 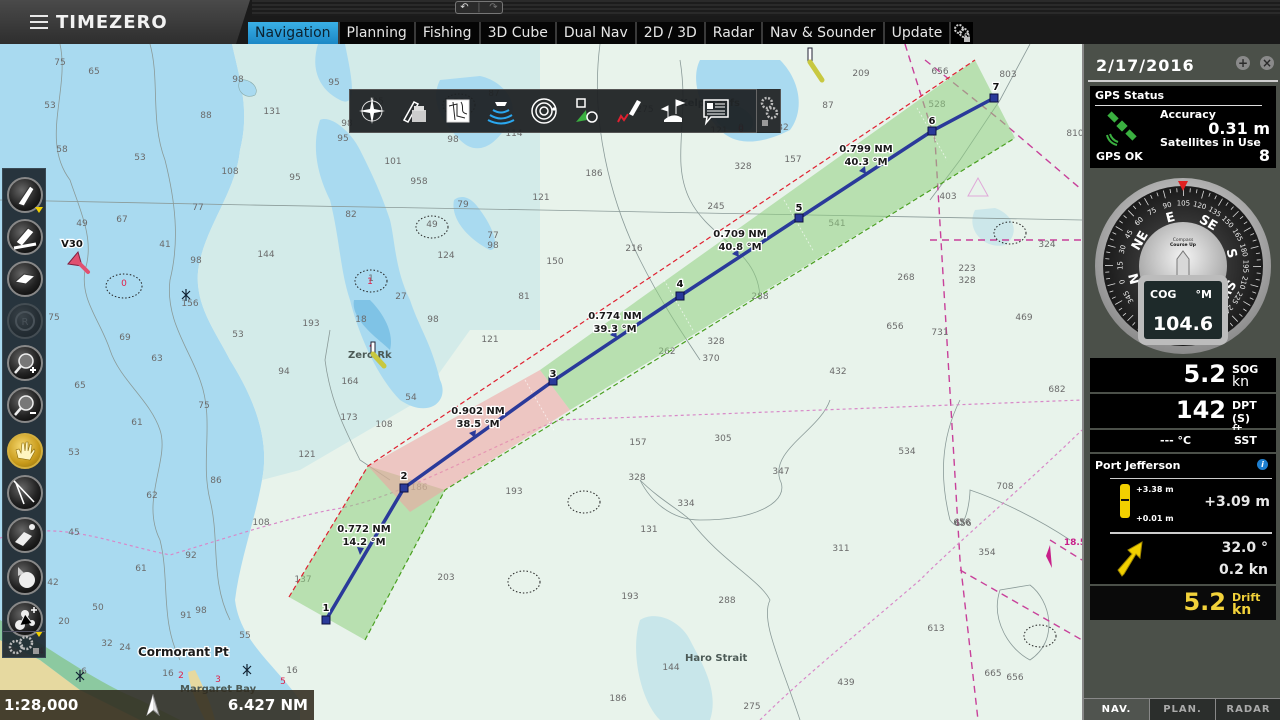 What do you see at coordinates (432, 225) in the screenshot?
I see `depth-sounding: 49` at bounding box center [432, 225].